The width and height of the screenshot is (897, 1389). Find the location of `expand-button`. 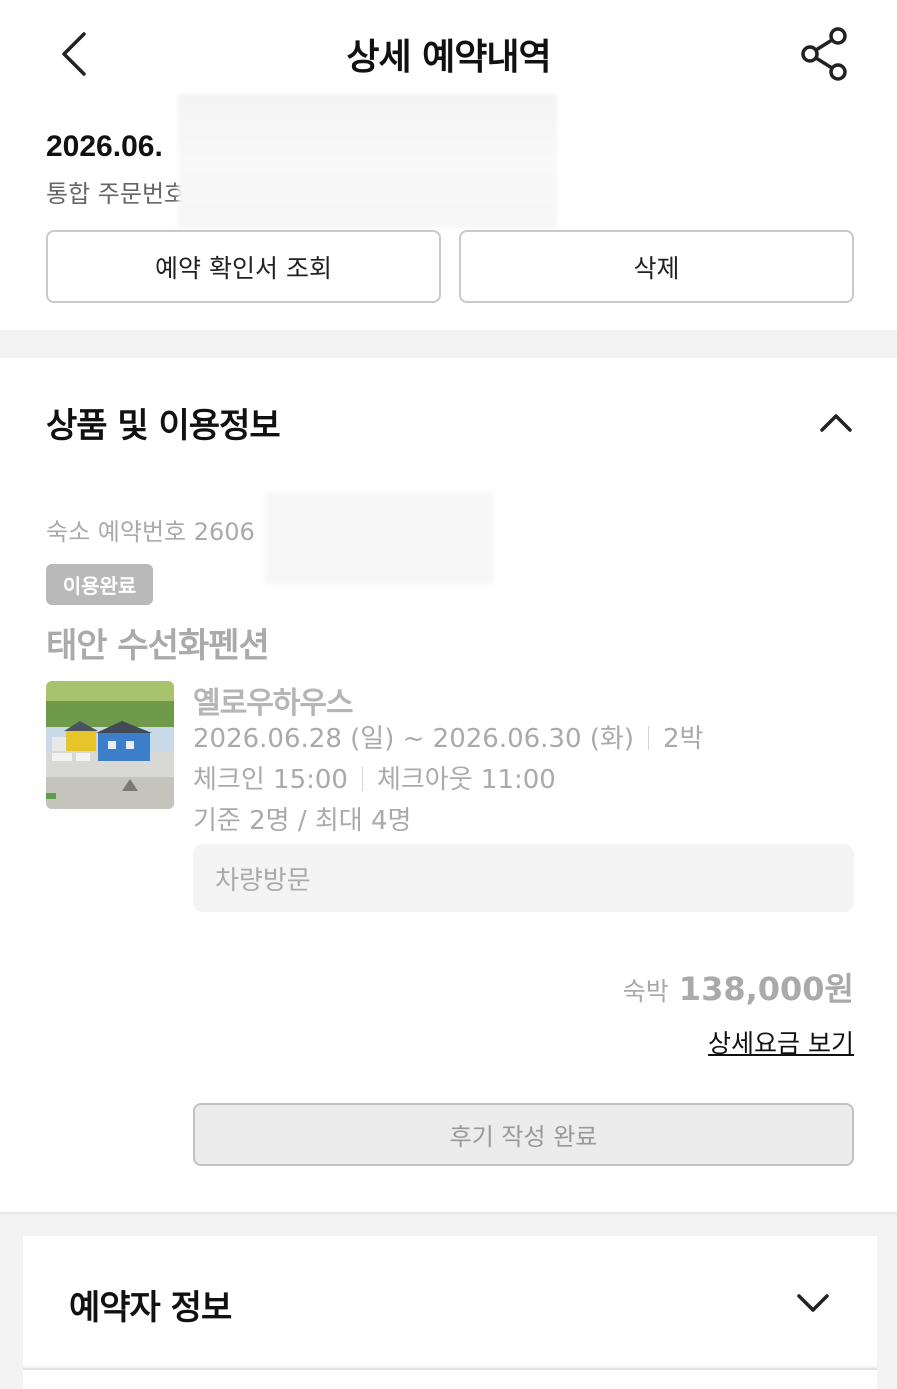

expand-button is located at coordinates (813, 1302).